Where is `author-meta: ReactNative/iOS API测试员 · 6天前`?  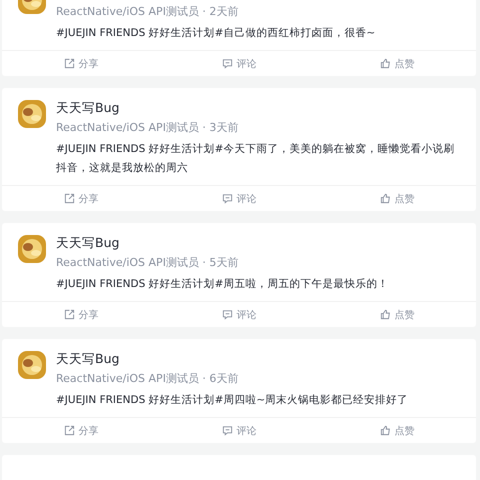
author-meta: ReactNative/iOS API测试员 · 6天前 is located at coordinates (148, 378).